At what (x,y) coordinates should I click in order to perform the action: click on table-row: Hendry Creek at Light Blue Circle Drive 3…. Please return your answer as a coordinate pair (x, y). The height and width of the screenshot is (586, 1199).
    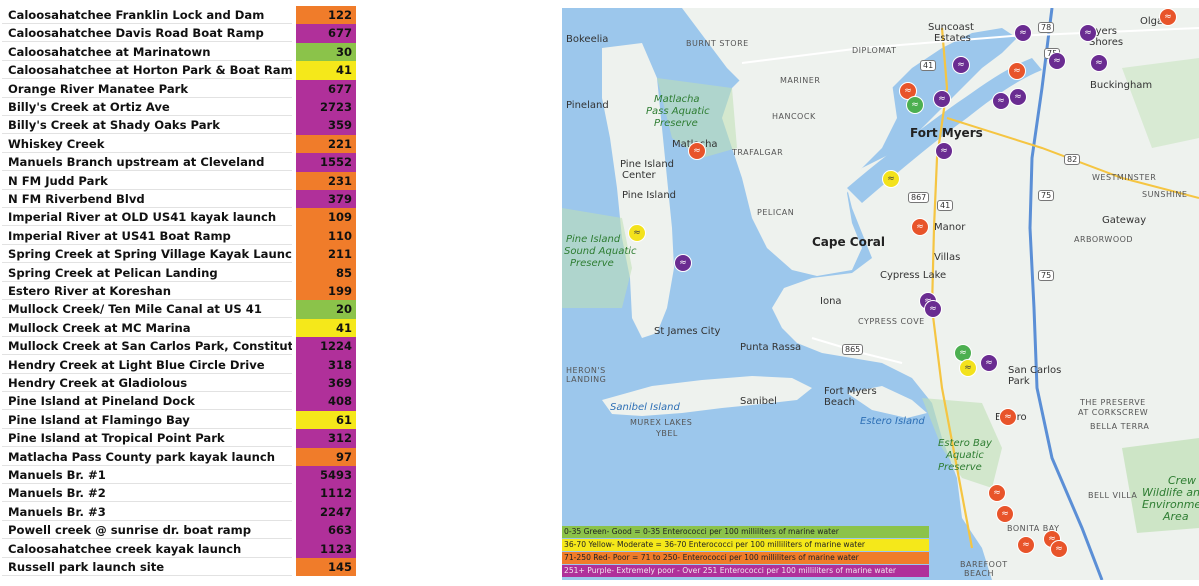
    Looking at the image, I should click on (179, 364).